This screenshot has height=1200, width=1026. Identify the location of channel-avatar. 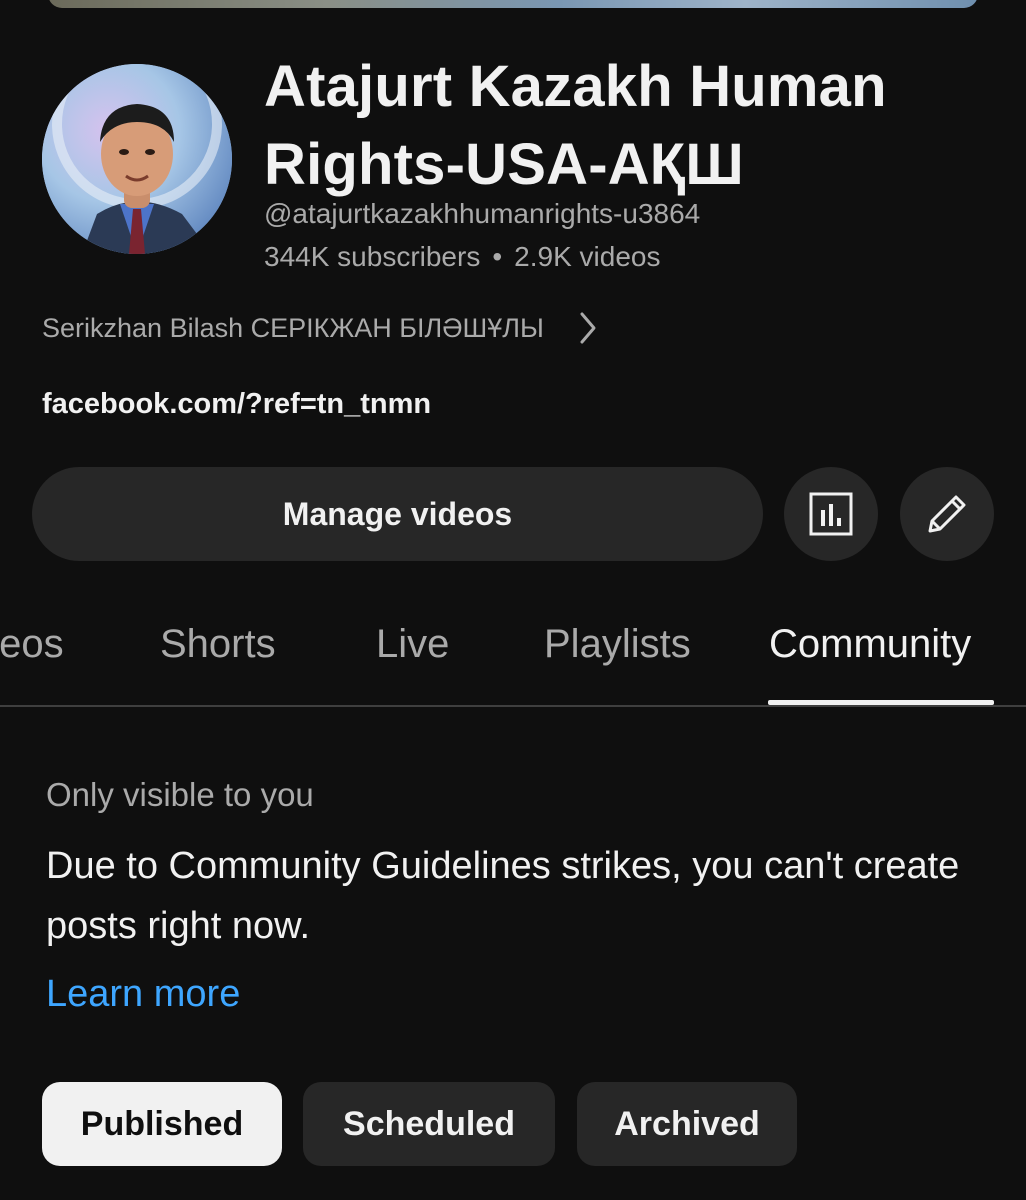
(137, 159).